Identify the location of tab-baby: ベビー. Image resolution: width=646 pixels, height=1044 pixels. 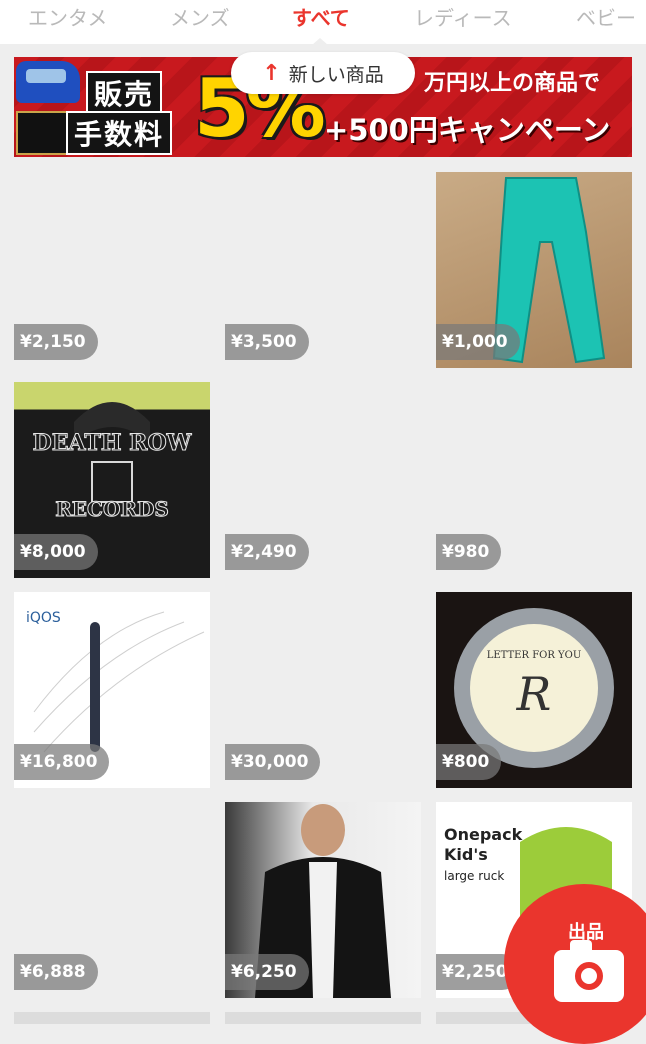
(606, 16).